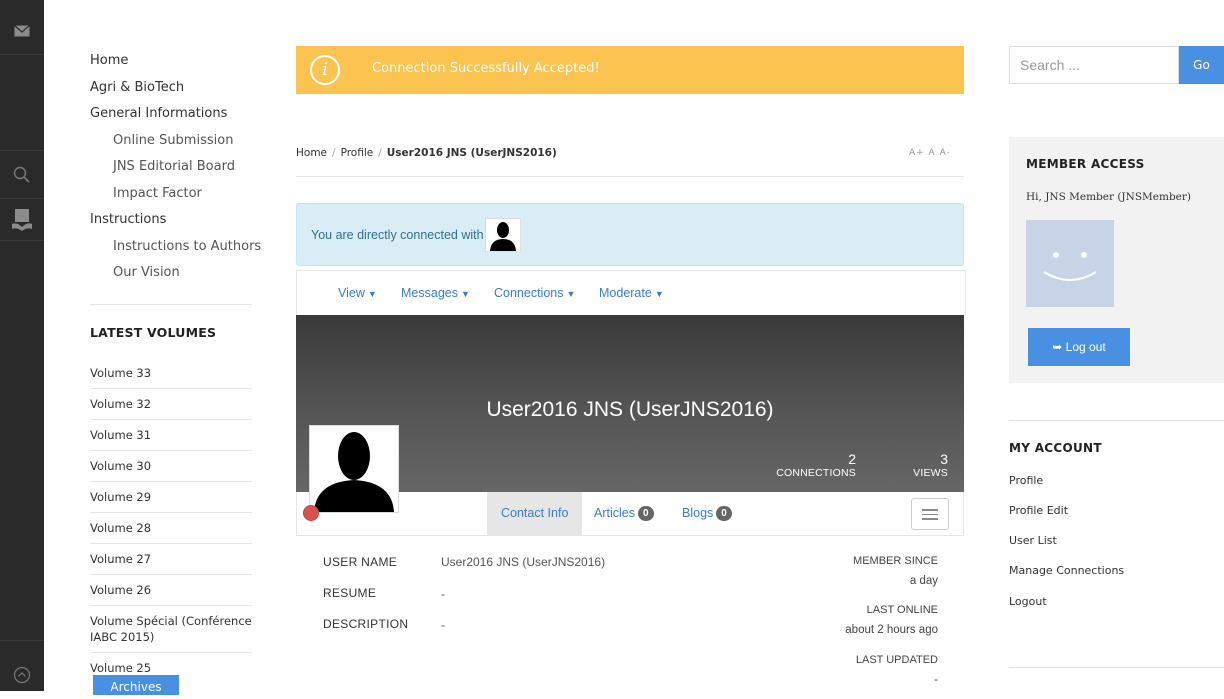  Describe the element at coordinates (350, 593) in the screenshot. I see `resume-label: RESUME` at that location.